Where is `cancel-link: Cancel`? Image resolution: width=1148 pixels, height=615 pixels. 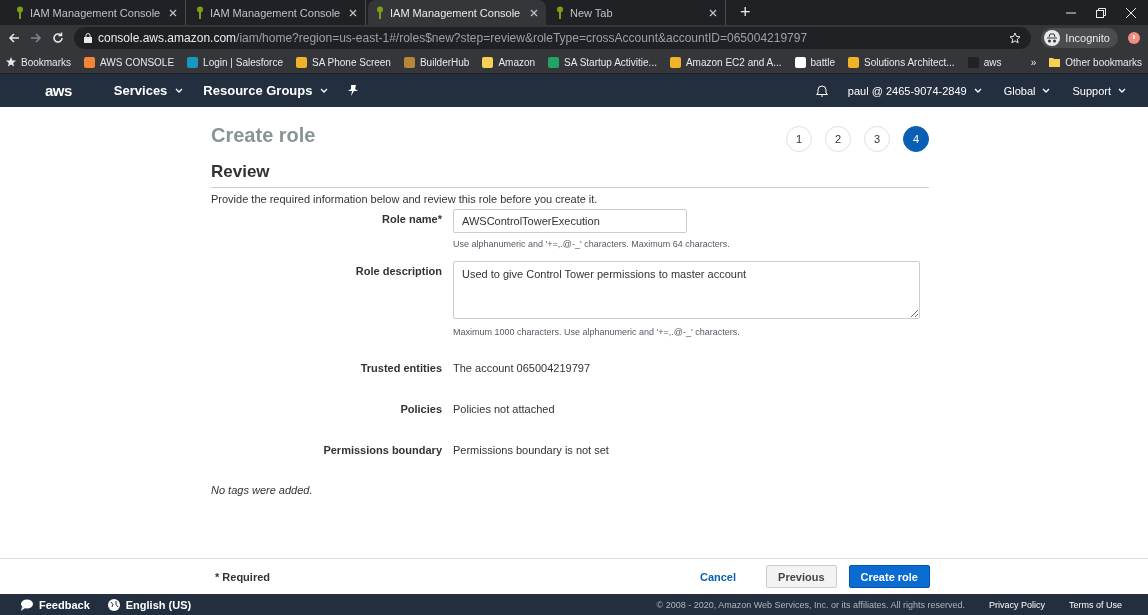 cancel-link: Cancel is located at coordinates (718, 576).